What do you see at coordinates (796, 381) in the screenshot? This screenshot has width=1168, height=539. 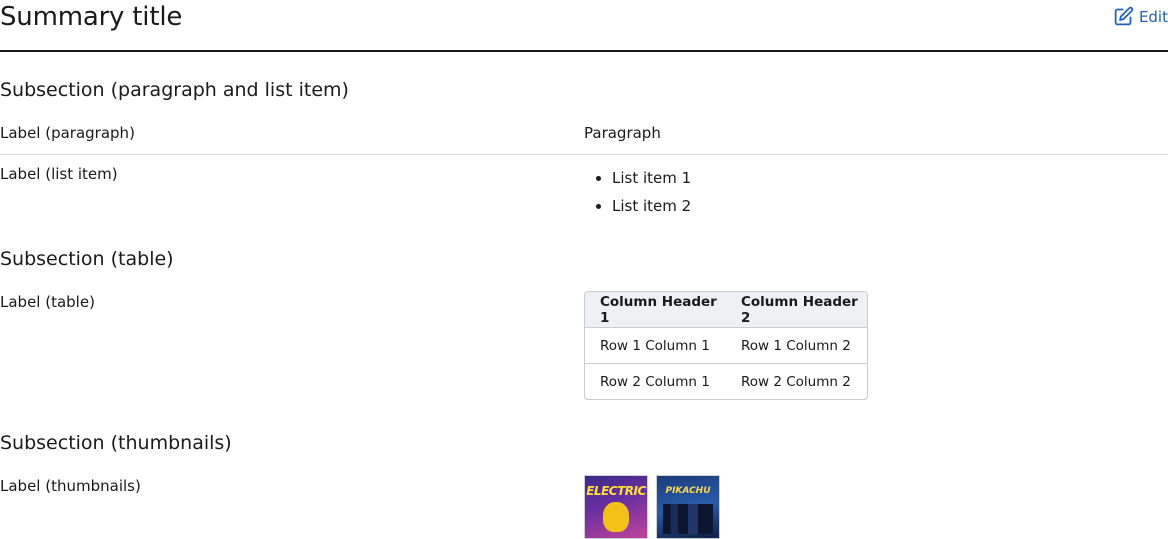 I see `table-cell: Row 2 Column 2` at bounding box center [796, 381].